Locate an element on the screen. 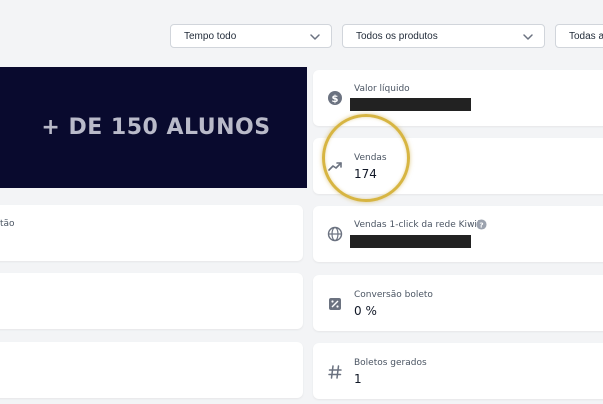 The image size is (603, 404). product-filter-select: Todos os produtos is located at coordinates (443, 36).